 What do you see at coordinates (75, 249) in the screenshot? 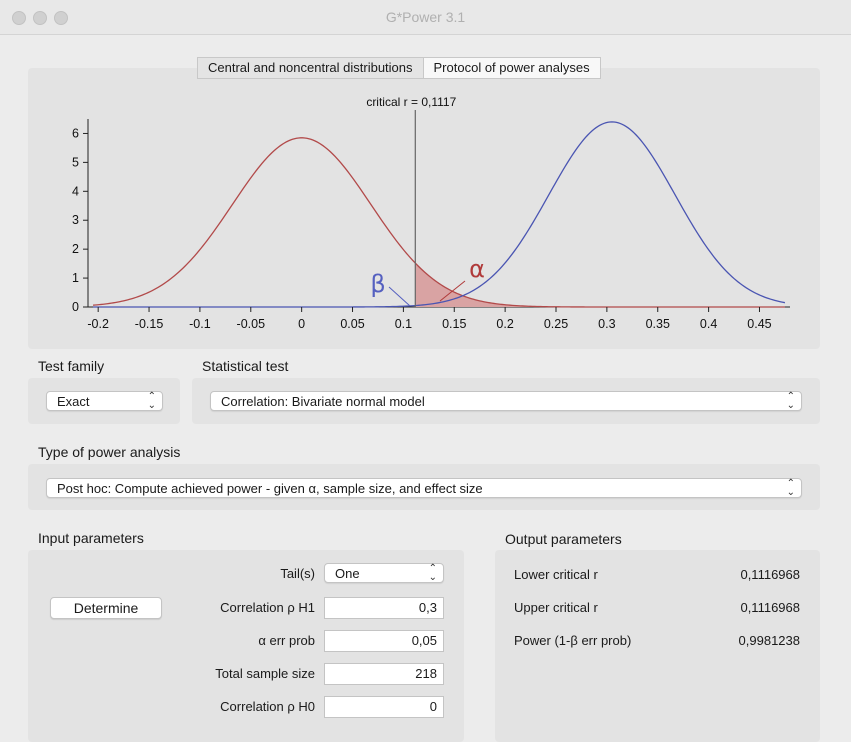
I see `y-tick-label: 2` at bounding box center [75, 249].